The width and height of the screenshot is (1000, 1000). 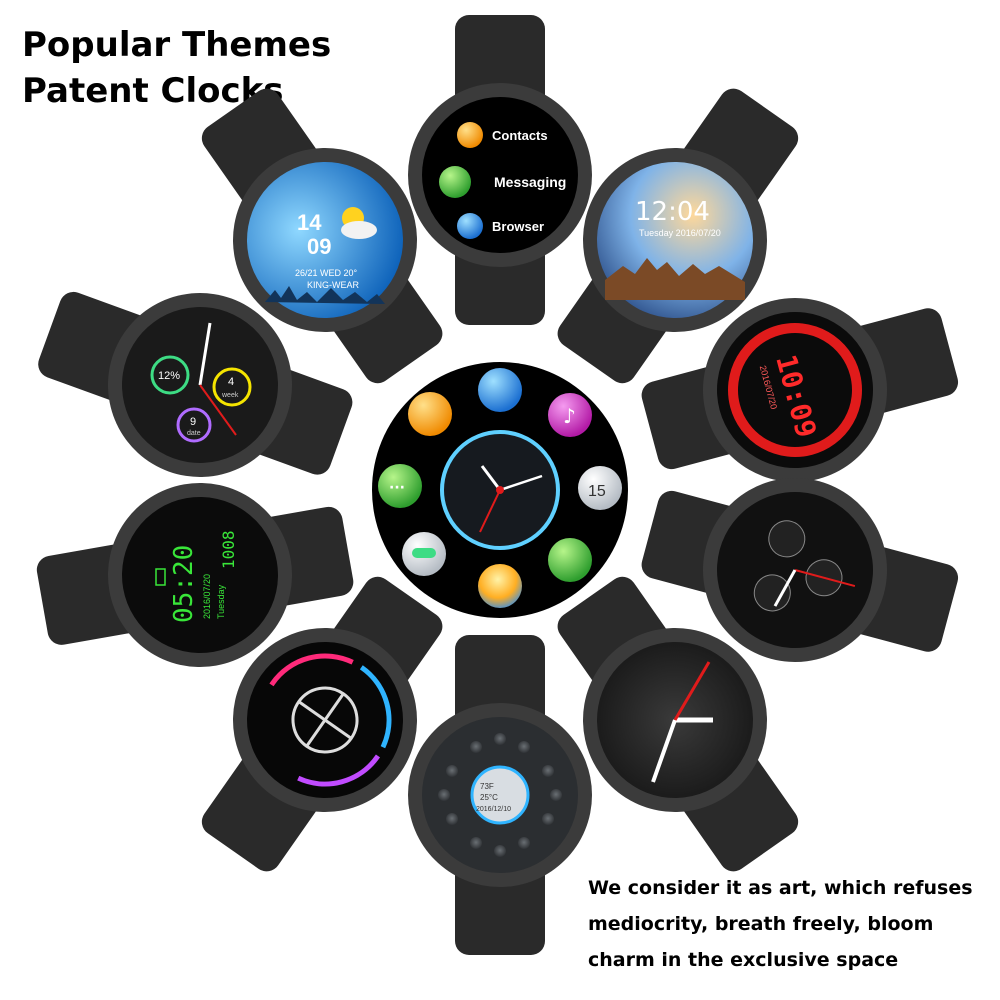 I want to click on watch-dots: 73F 25°C 2016/12/10, so click(x=500, y=795).